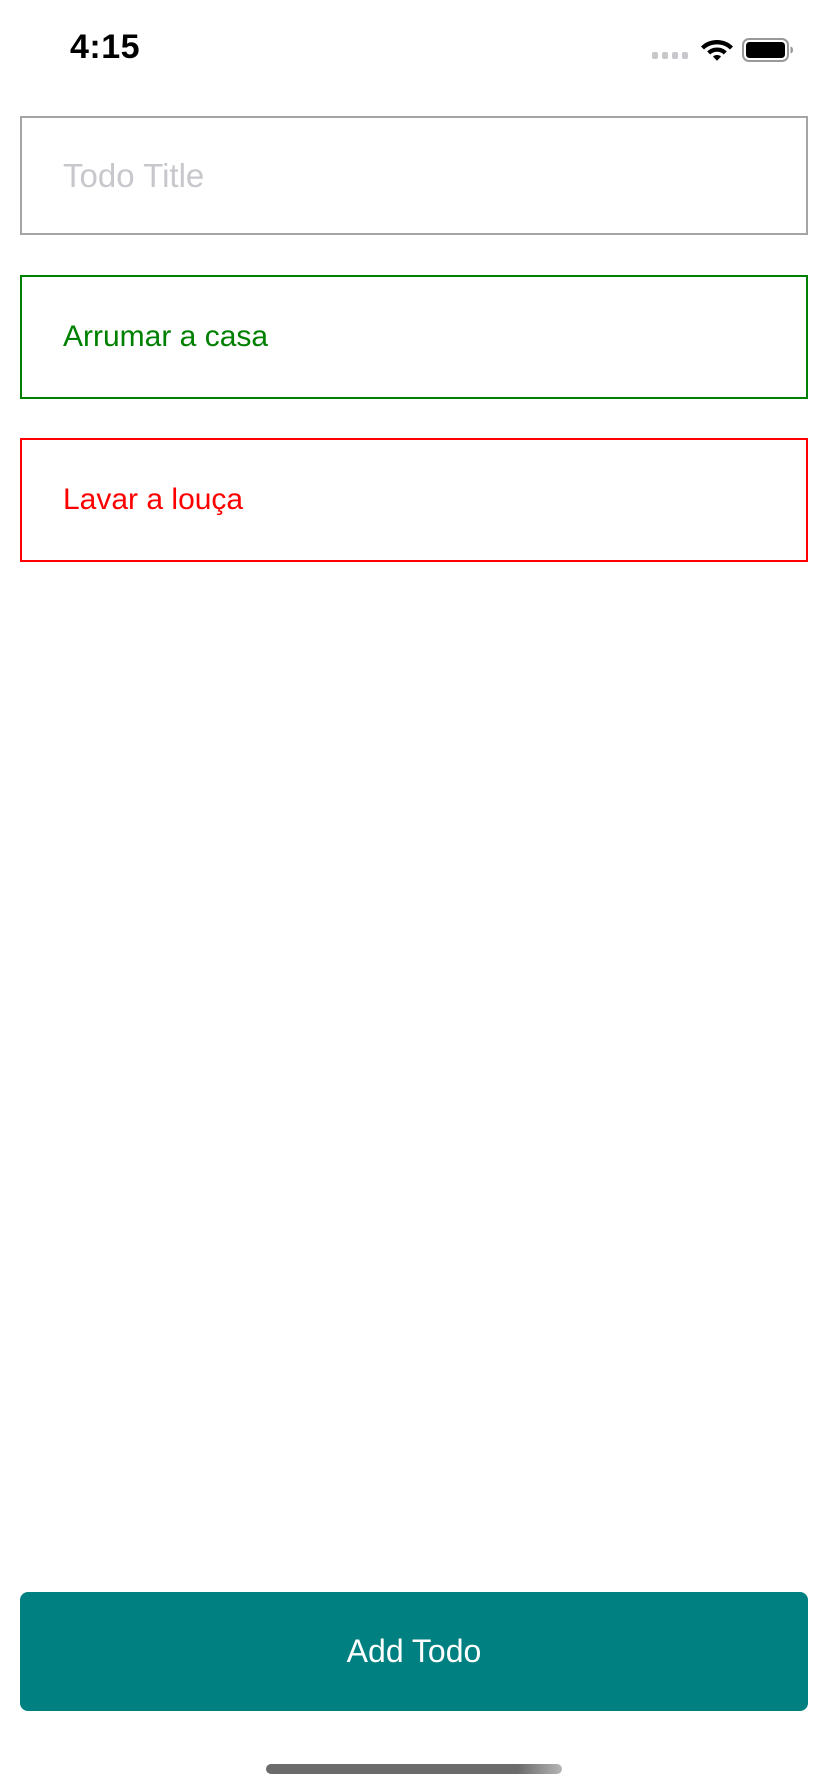 This screenshot has width=828, height=1792. What do you see at coordinates (166, 336) in the screenshot?
I see `todo-item-title: Arrumar a casa` at bounding box center [166, 336].